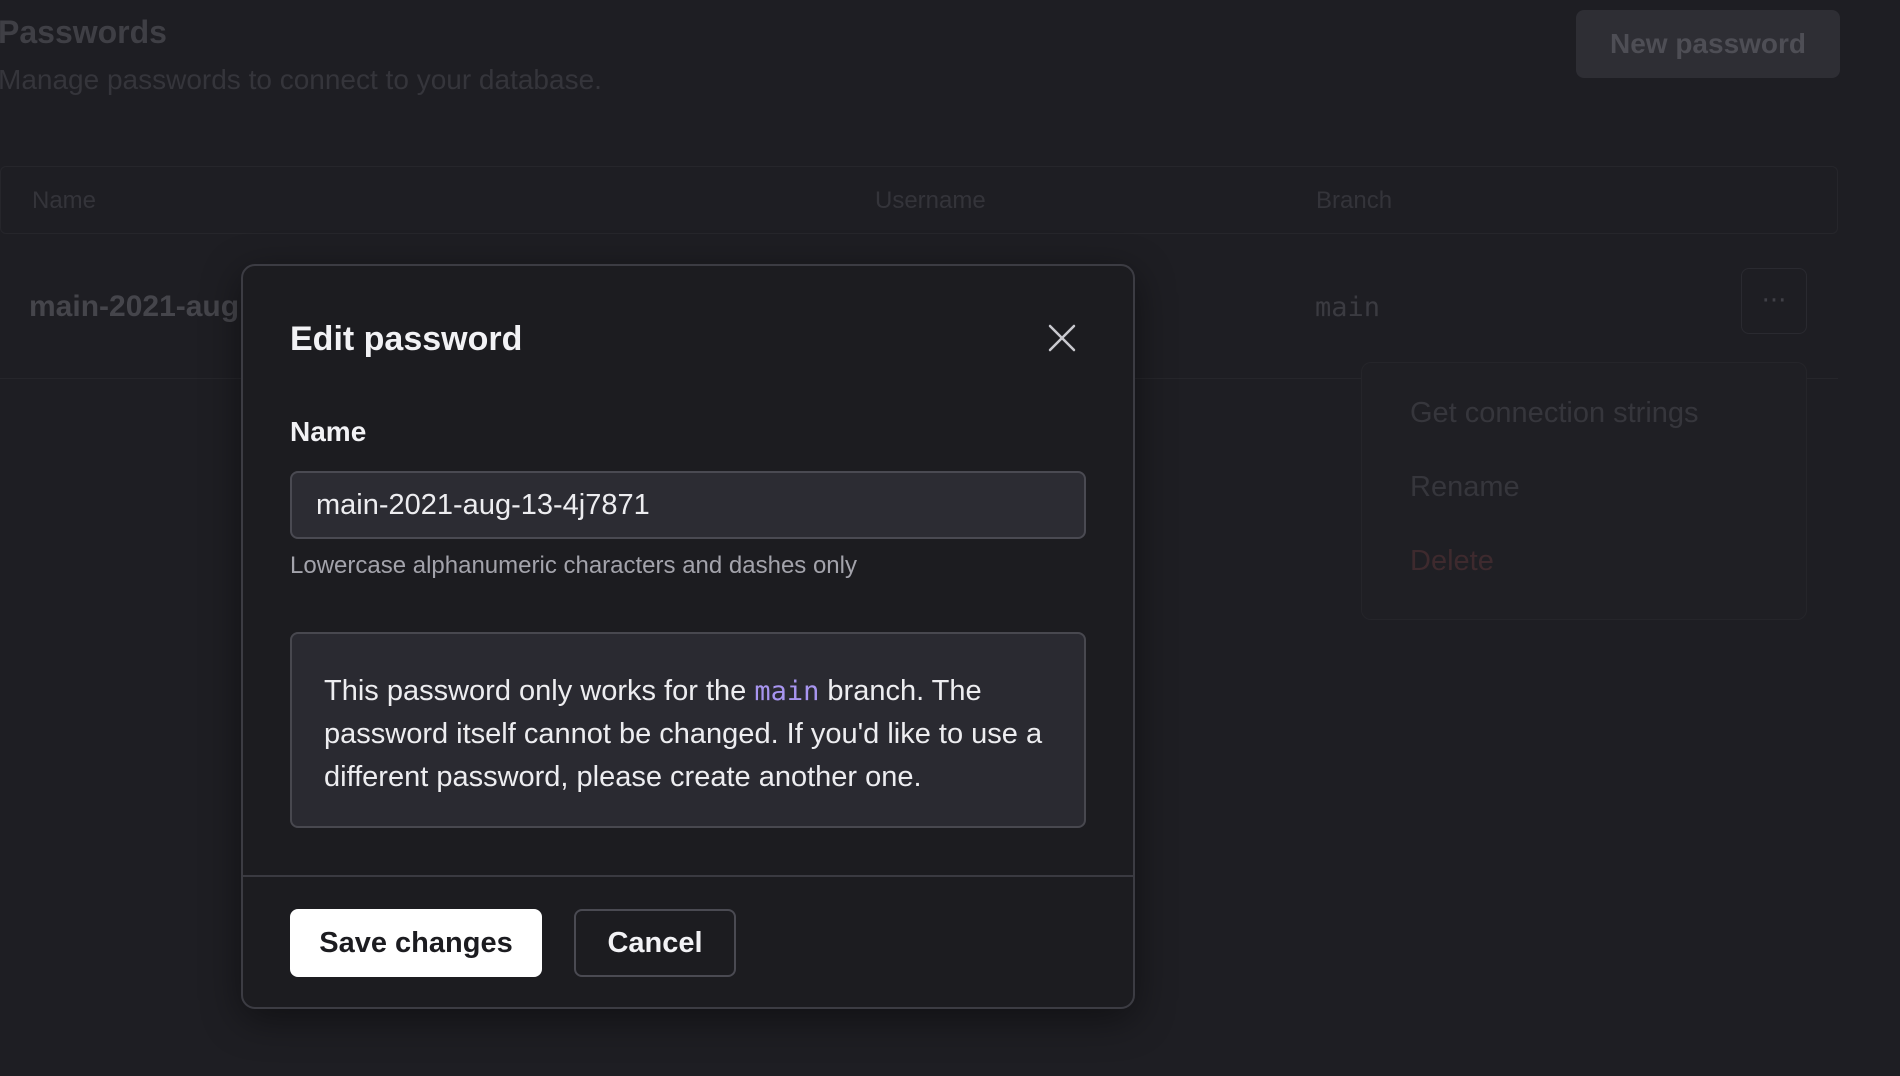  I want to click on menu-item-rename: Rename, so click(1465, 487).